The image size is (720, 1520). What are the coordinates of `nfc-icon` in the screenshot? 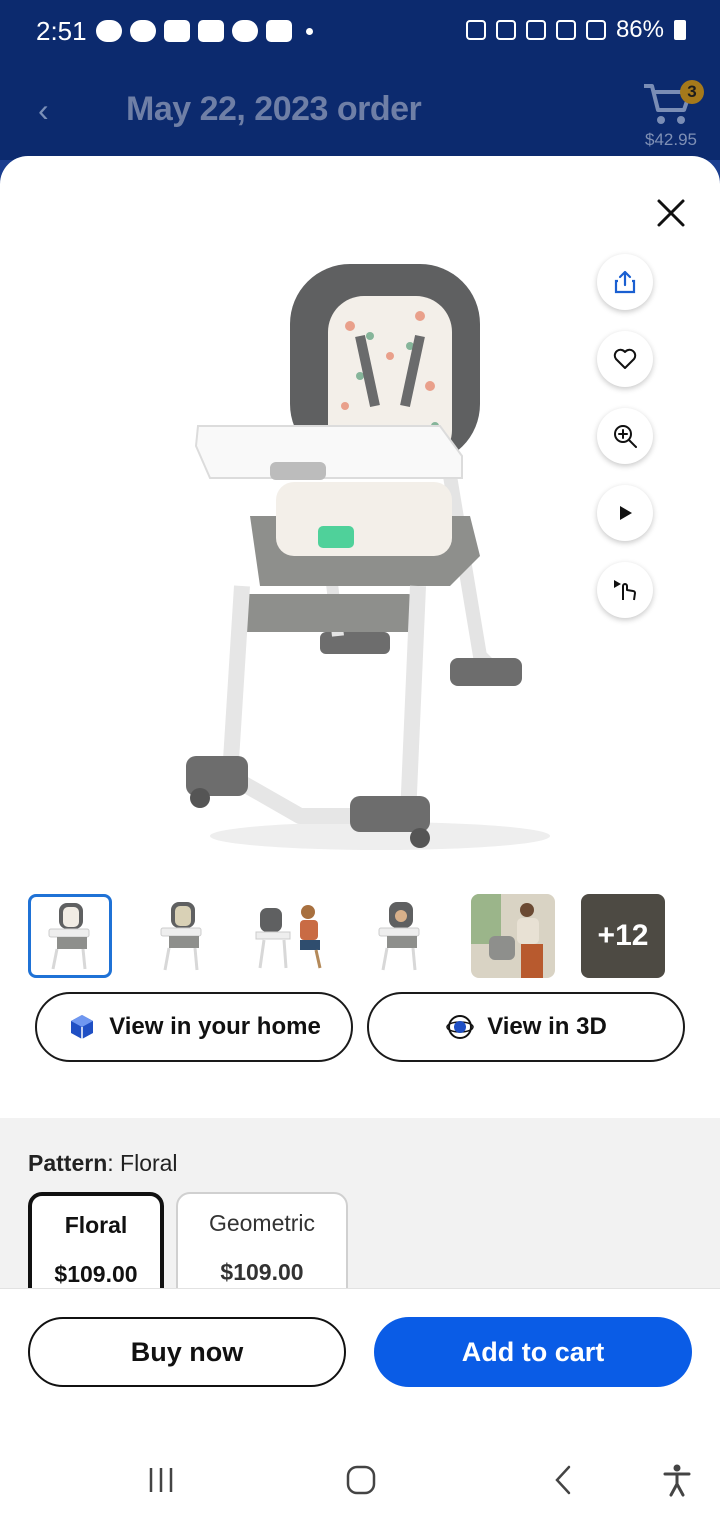 It's located at (475, 30).